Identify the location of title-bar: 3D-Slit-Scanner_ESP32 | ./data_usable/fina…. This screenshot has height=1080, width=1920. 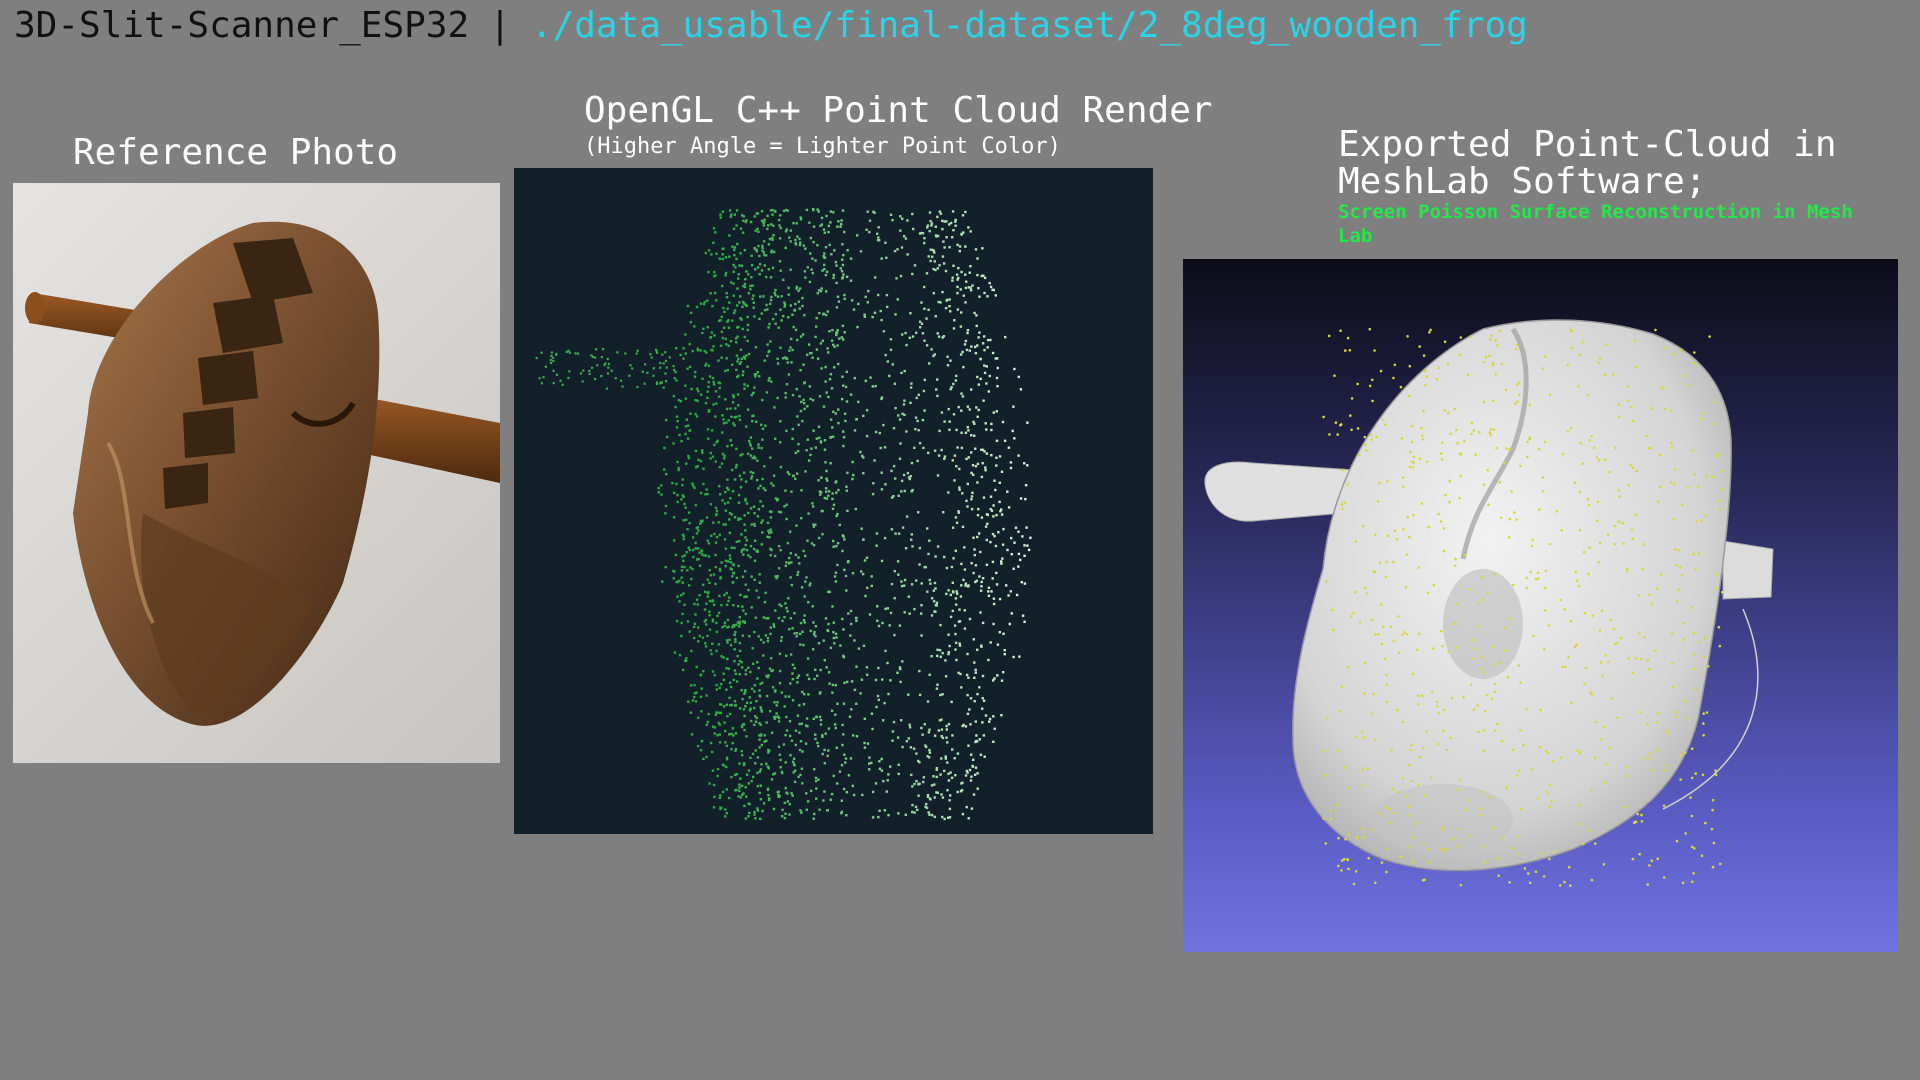
(771, 26).